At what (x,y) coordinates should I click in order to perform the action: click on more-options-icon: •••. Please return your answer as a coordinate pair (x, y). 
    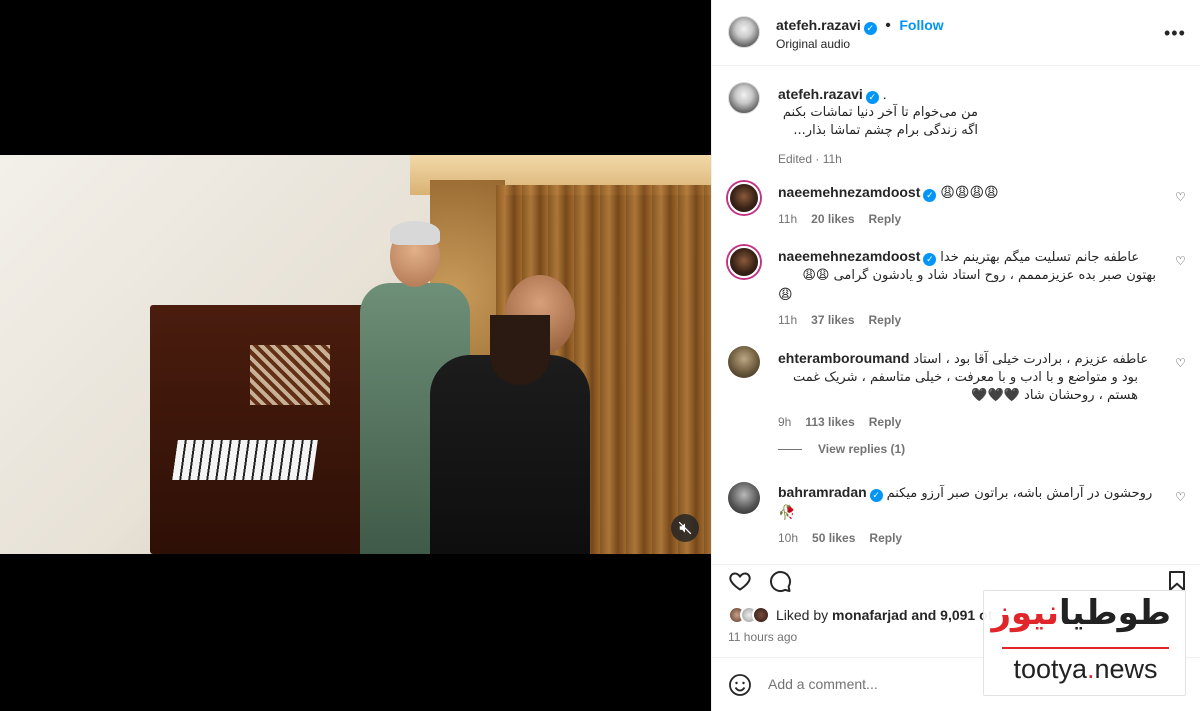
    Looking at the image, I should click on (1175, 33).